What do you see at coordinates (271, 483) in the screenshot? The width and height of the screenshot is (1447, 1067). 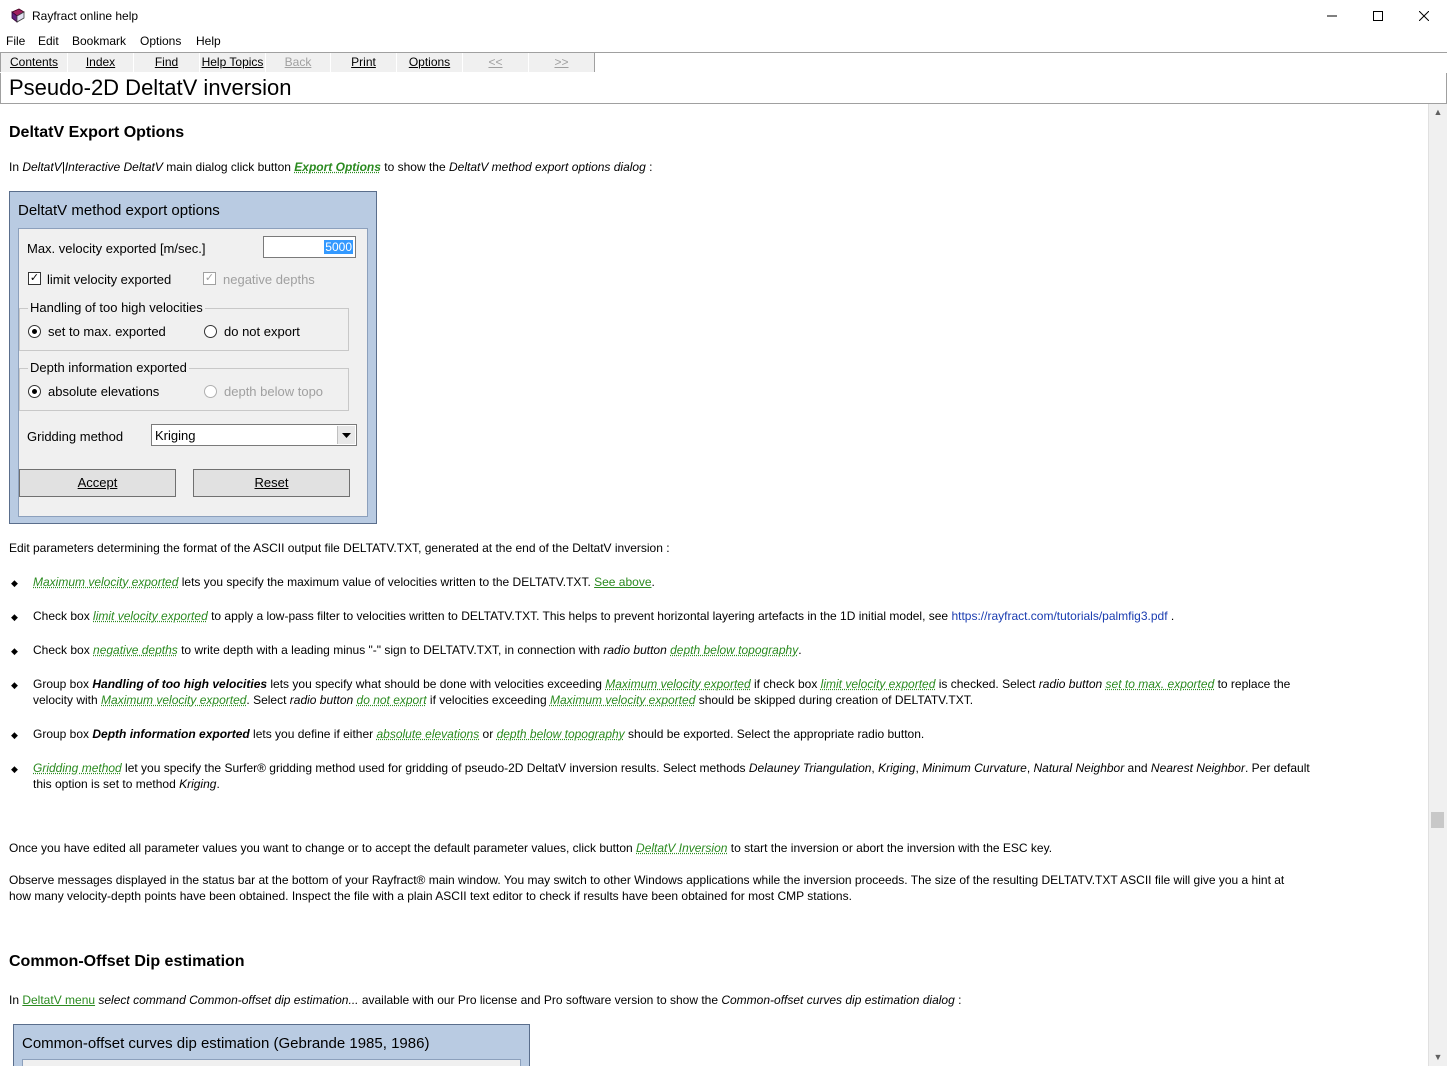 I see `reset-button: Reset` at bounding box center [271, 483].